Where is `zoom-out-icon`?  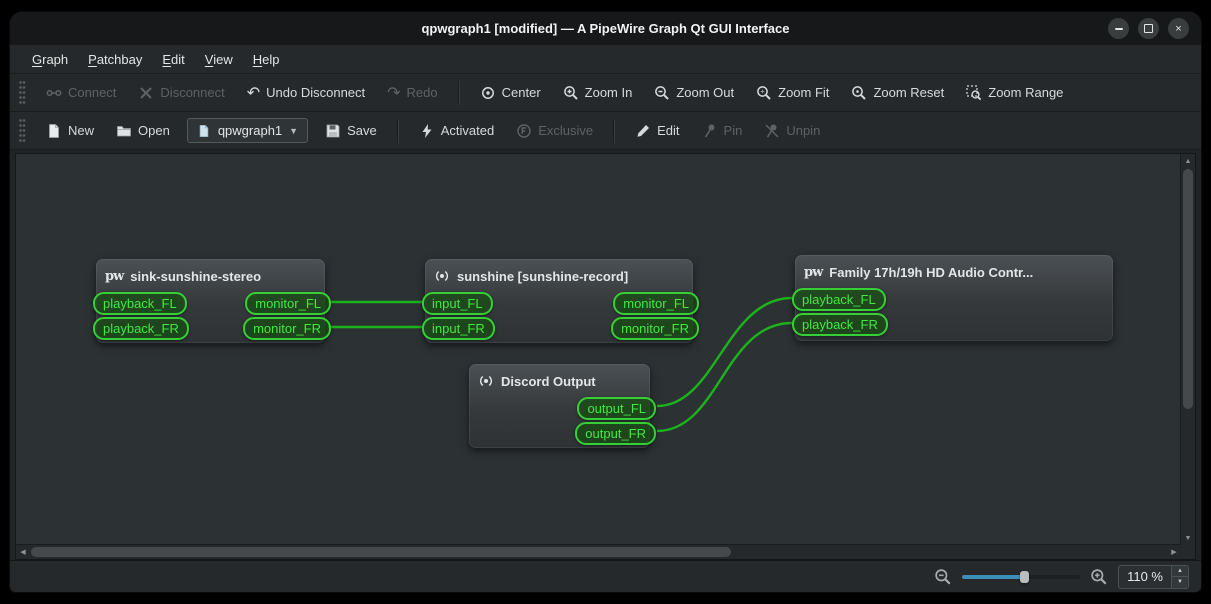 zoom-out-icon is located at coordinates (662, 92).